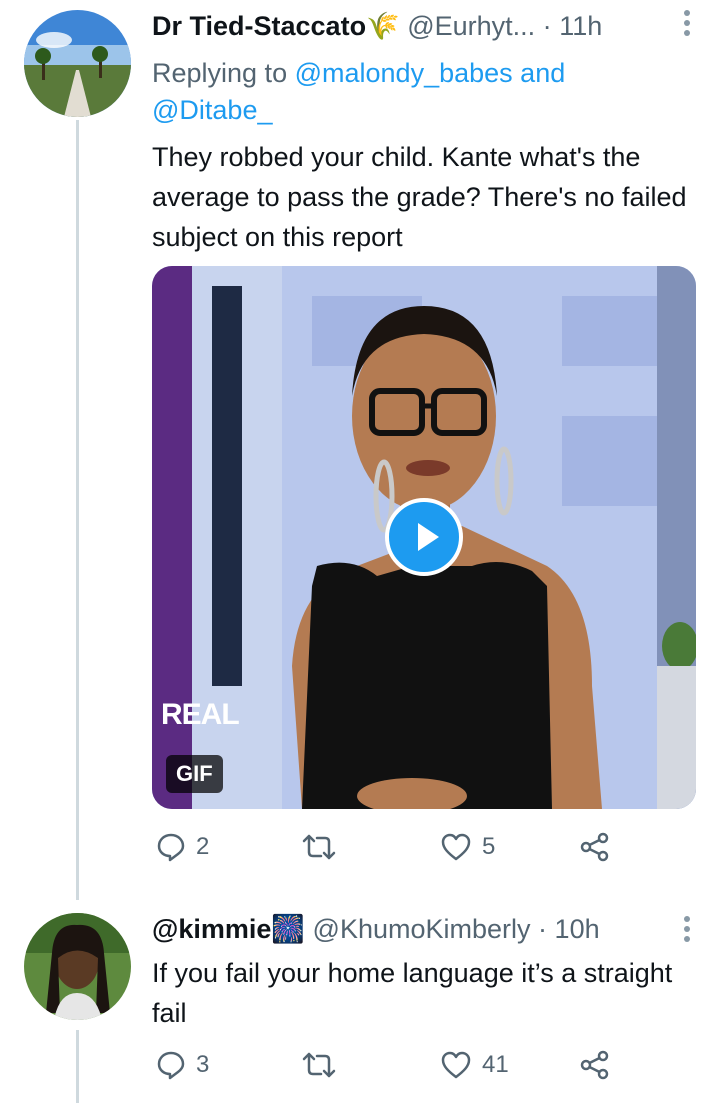  Describe the element at coordinates (220, 73) in the screenshot. I see `reply-prefix: Replying to` at that location.